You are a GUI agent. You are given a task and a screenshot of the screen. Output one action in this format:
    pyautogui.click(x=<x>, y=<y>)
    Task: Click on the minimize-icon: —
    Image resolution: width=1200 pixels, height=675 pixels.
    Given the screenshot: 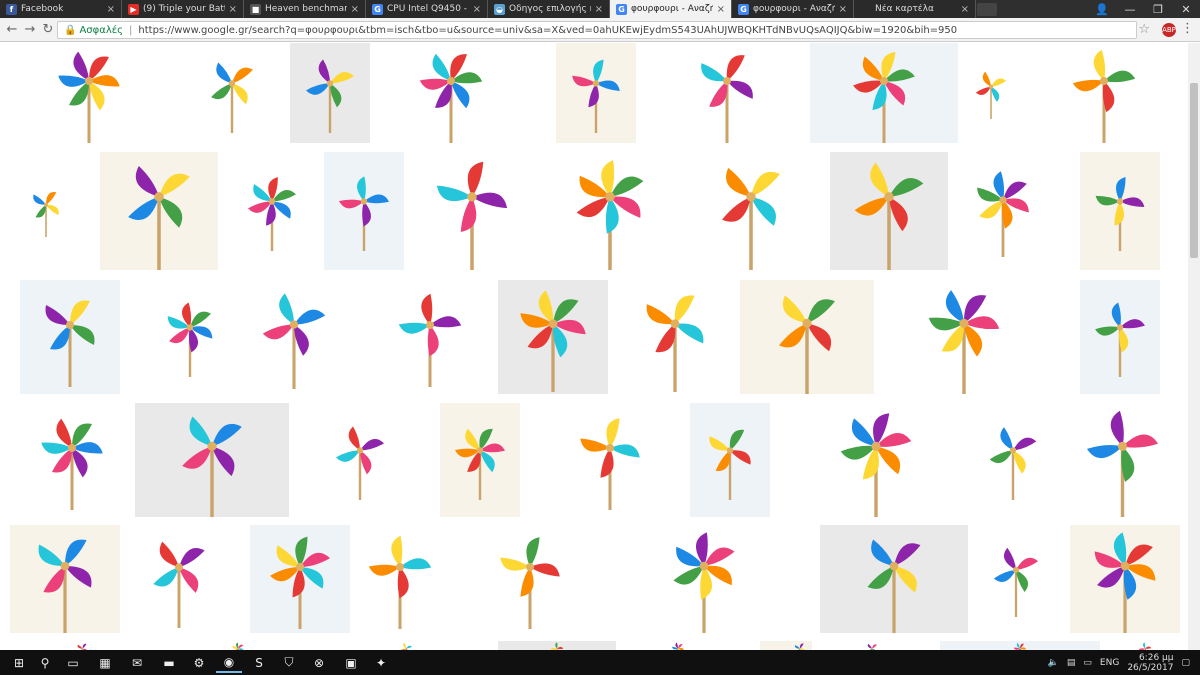 What is the action you would take?
    pyautogui.click(x=1130, y=9)
    